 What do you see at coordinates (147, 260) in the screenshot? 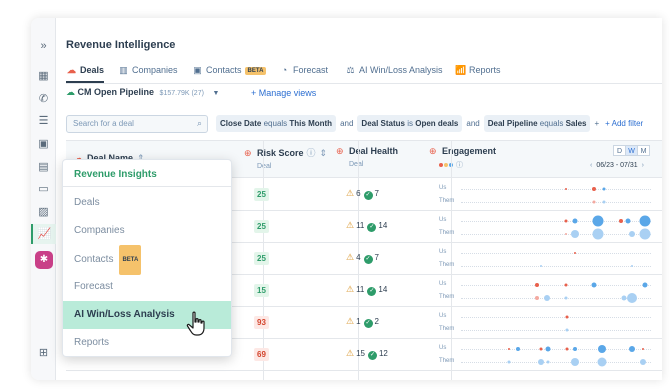
I see `menu-item-contacts: Contacts BETA` at bounding box center [147, 260].